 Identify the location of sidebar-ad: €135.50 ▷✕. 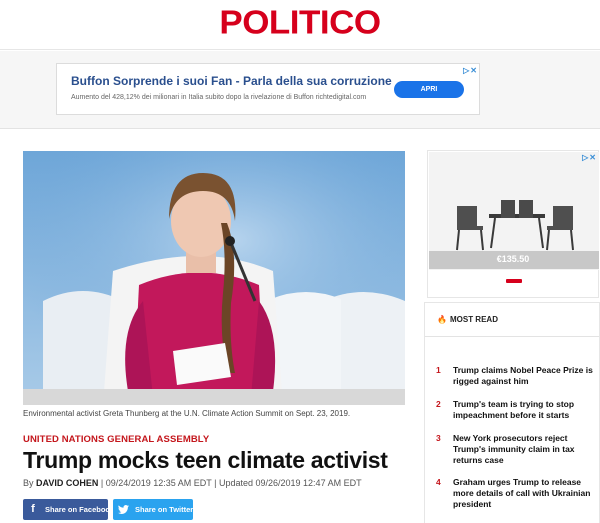
(513, 224).